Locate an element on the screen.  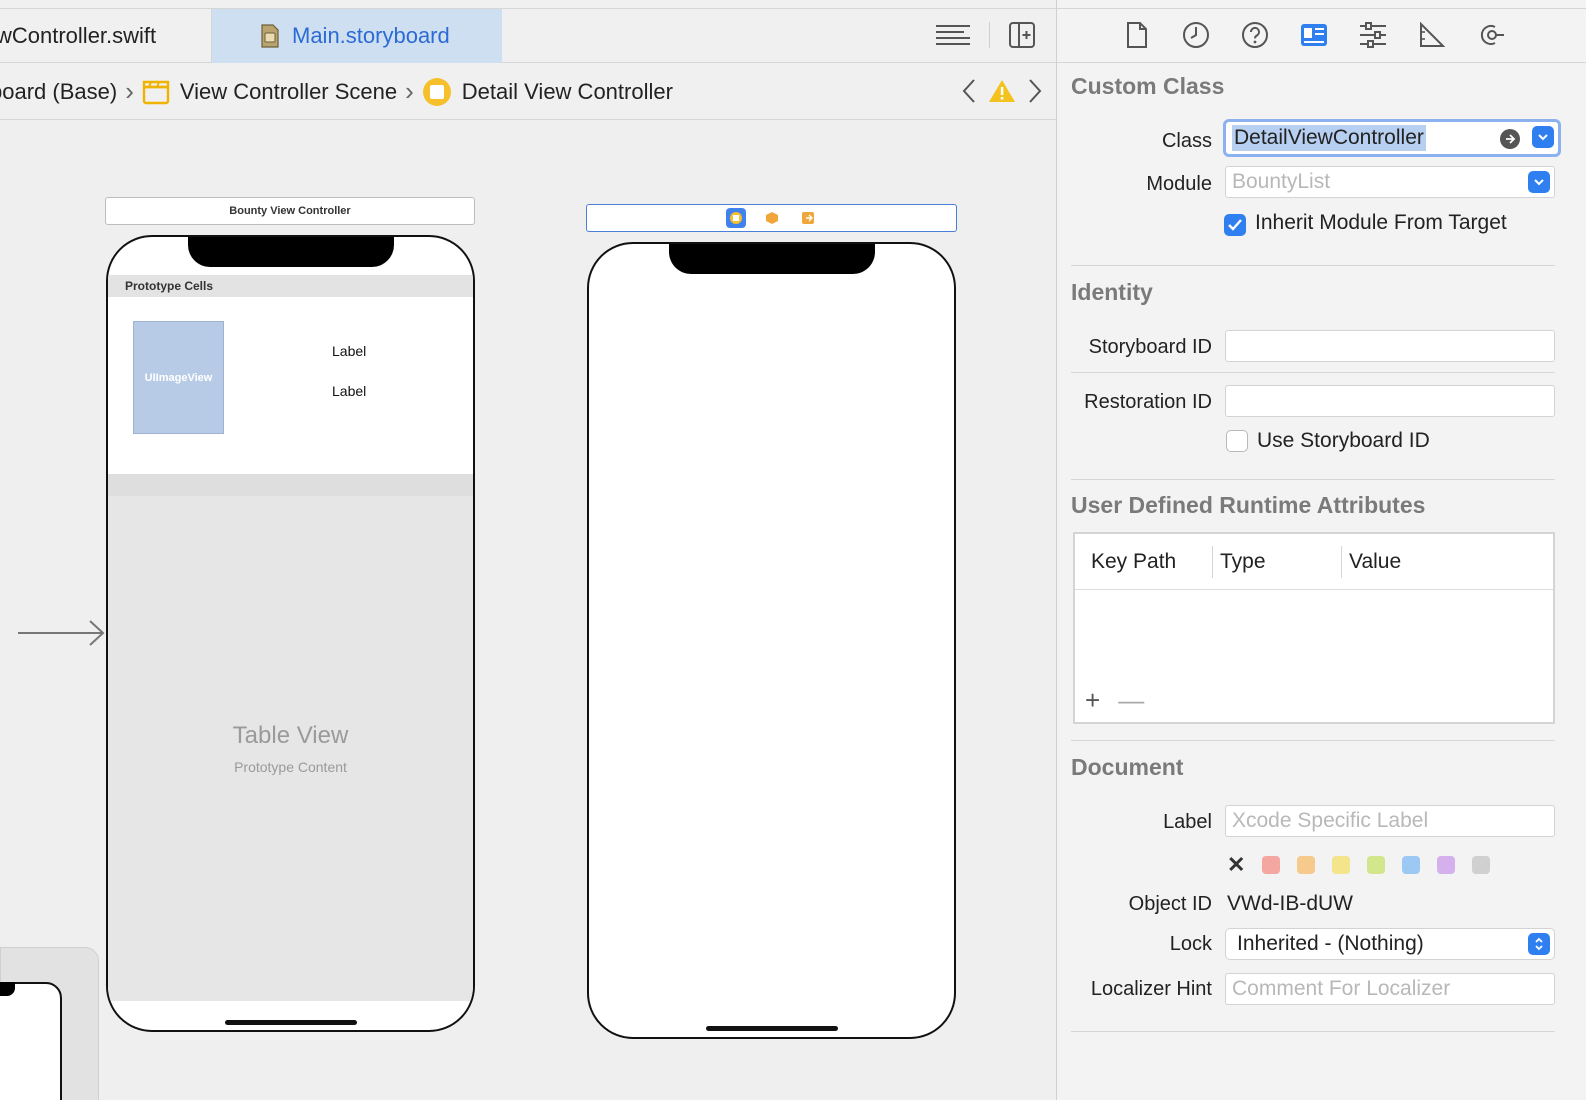
document-label-label: Label is located at coordinates (1187, 822).